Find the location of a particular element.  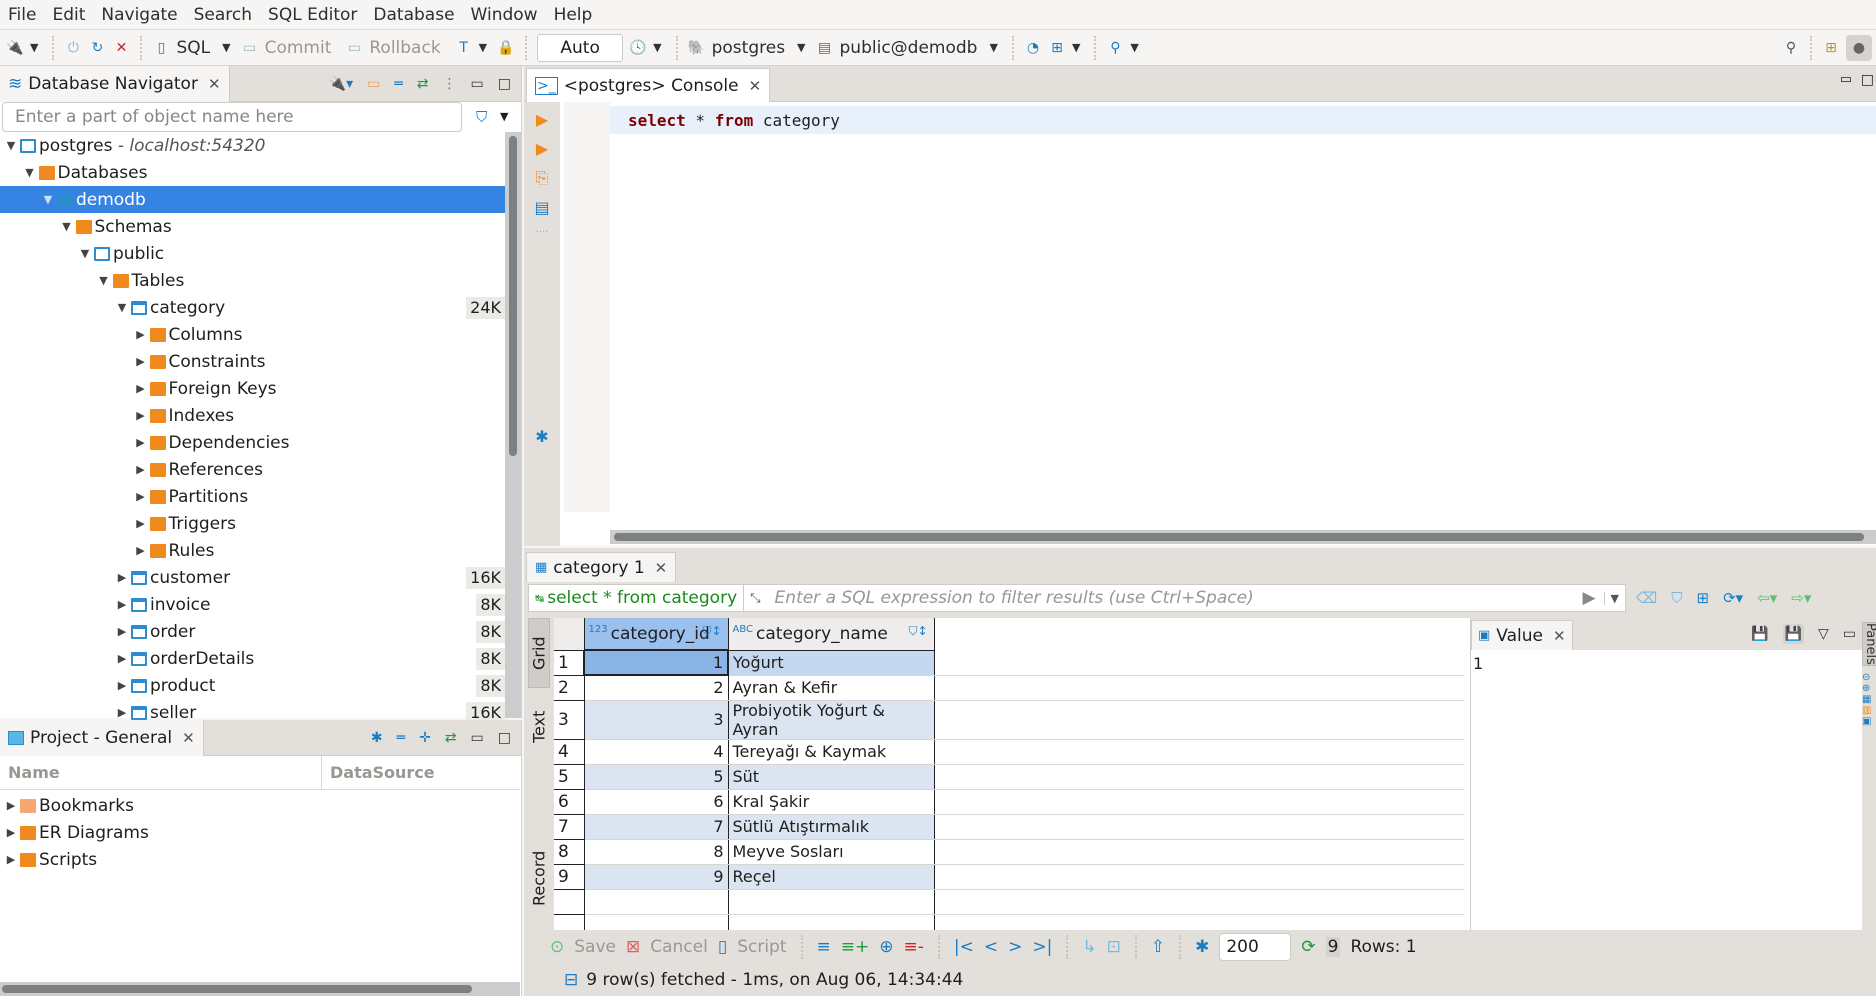

cell-category-id: 2 is located at coordinates (656, 688).